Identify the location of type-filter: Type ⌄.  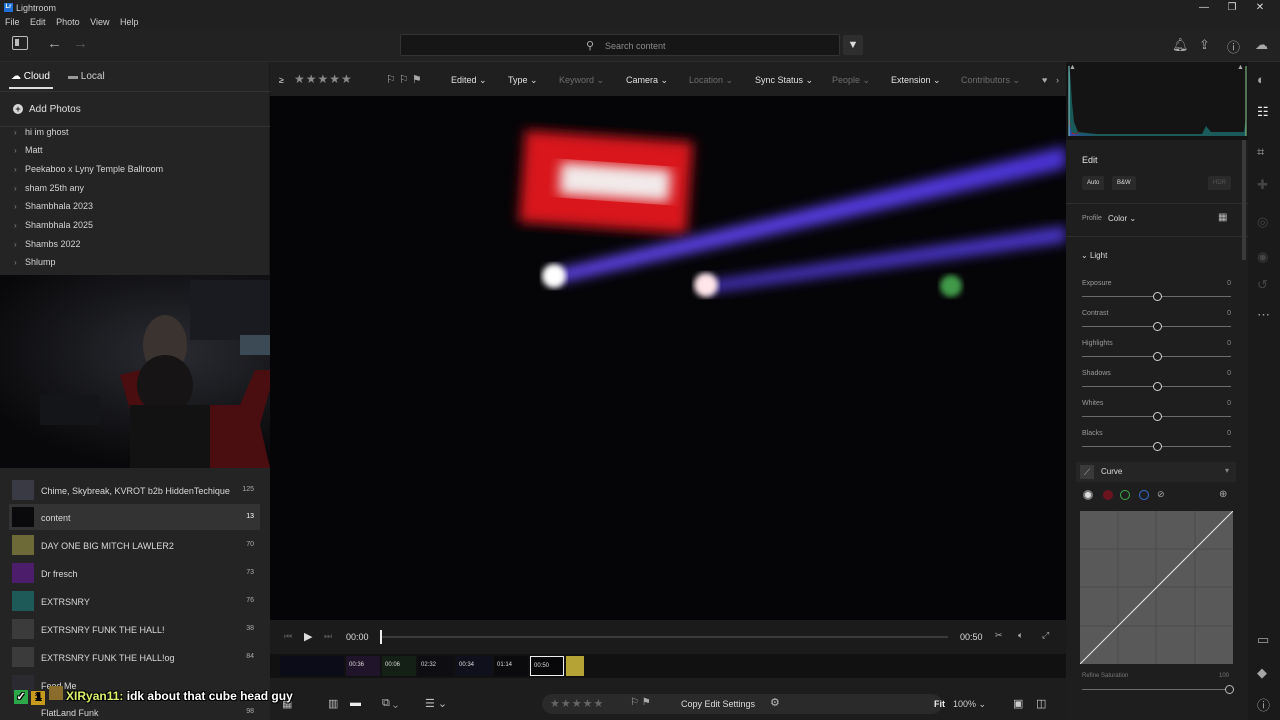
(523, 80).